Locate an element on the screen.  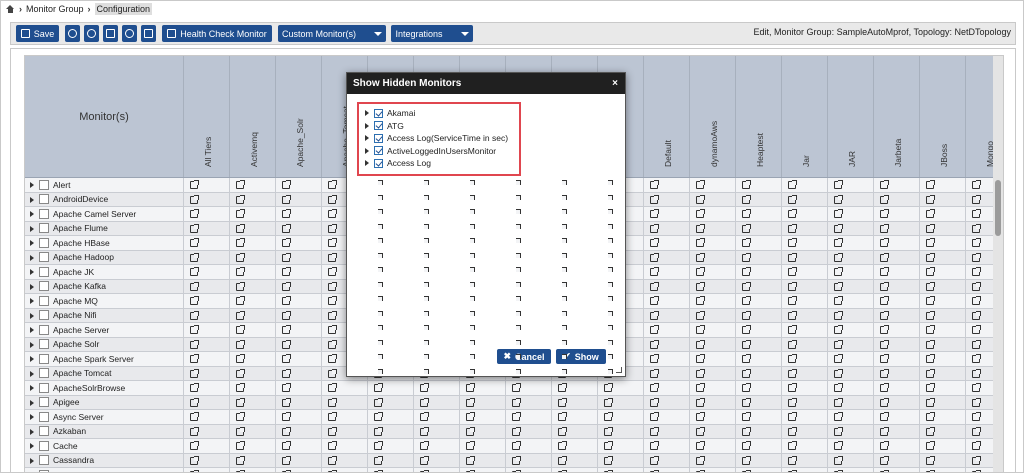
home-icon is located at coordinates (10, 9).